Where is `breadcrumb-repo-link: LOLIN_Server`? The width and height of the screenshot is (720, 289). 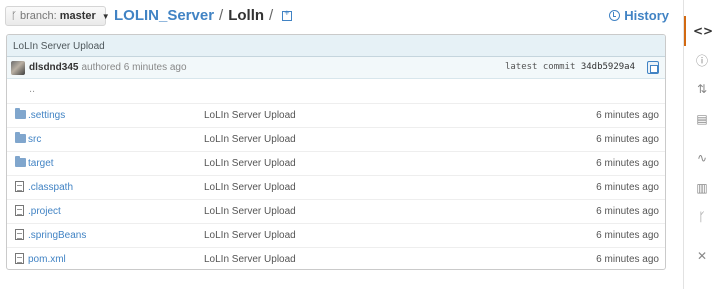 breadcrumb-repo-link: LOLIN_Server is located at coordinates (164, 15).